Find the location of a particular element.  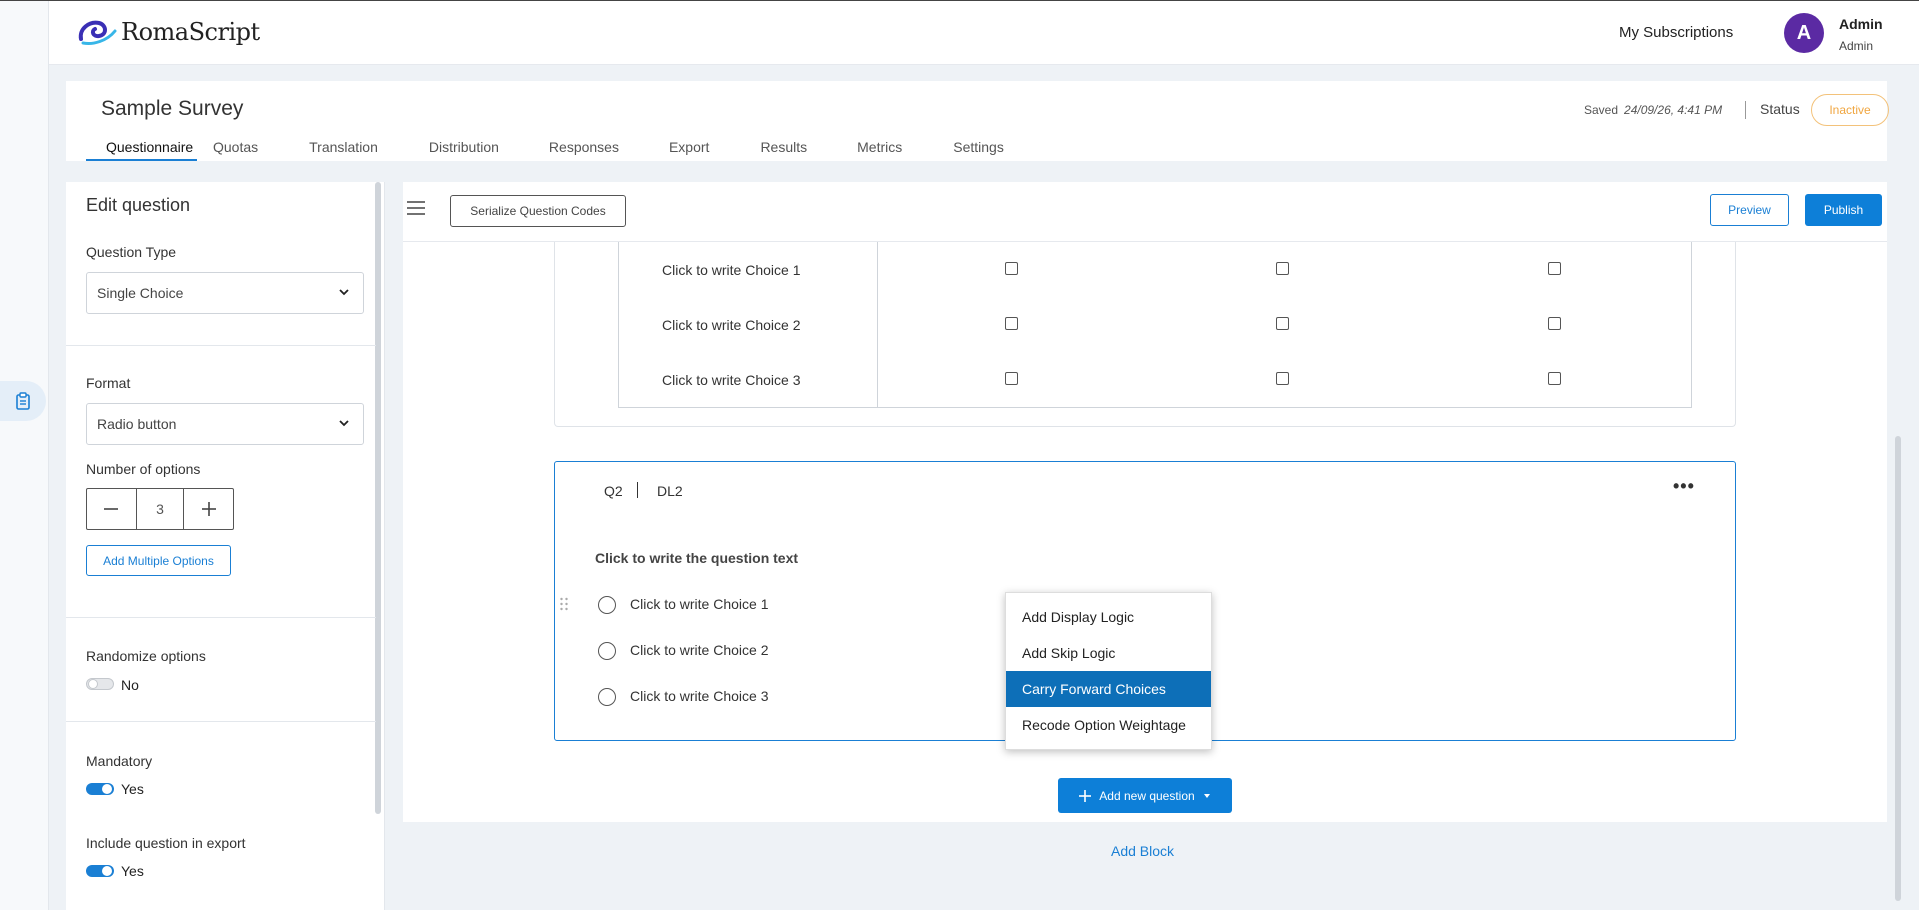

tab-questionnaire: Questionnaire is located at coordinates (141, 147).